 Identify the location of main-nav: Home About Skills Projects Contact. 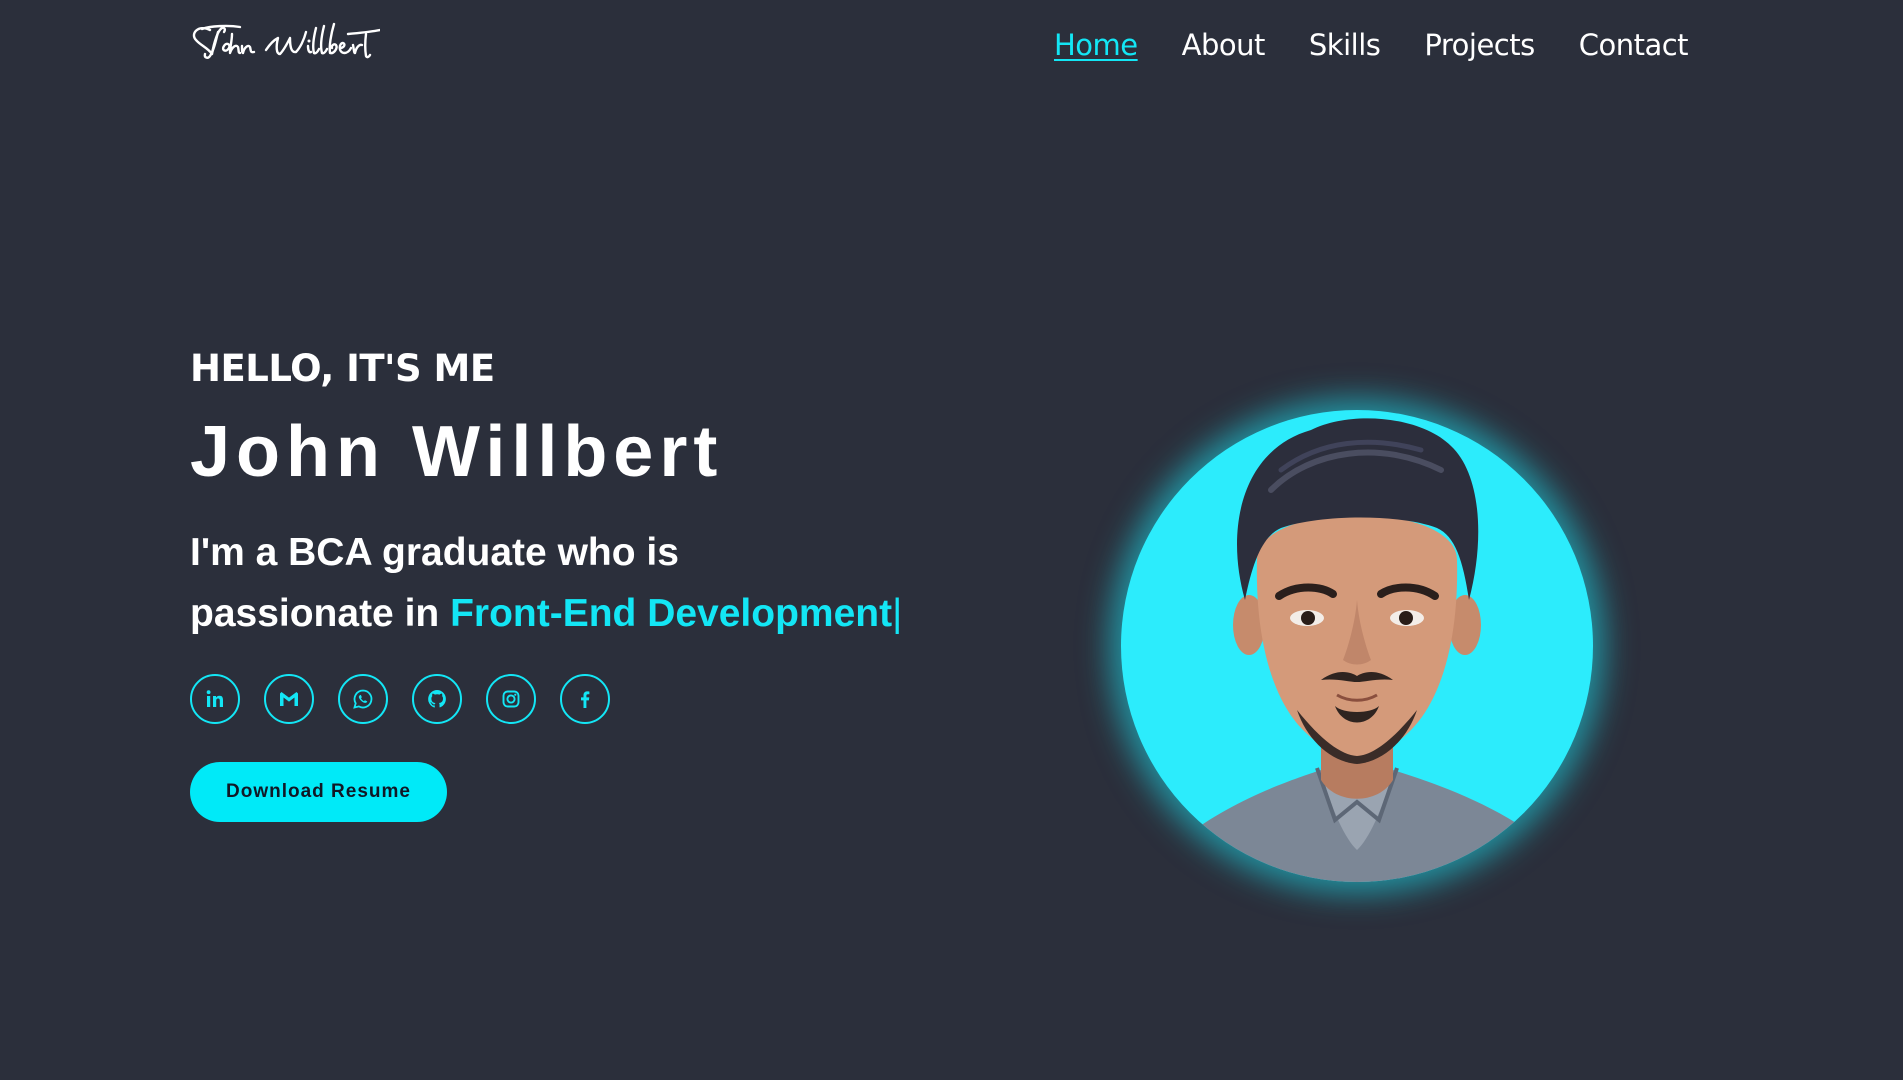
(1371, 45).